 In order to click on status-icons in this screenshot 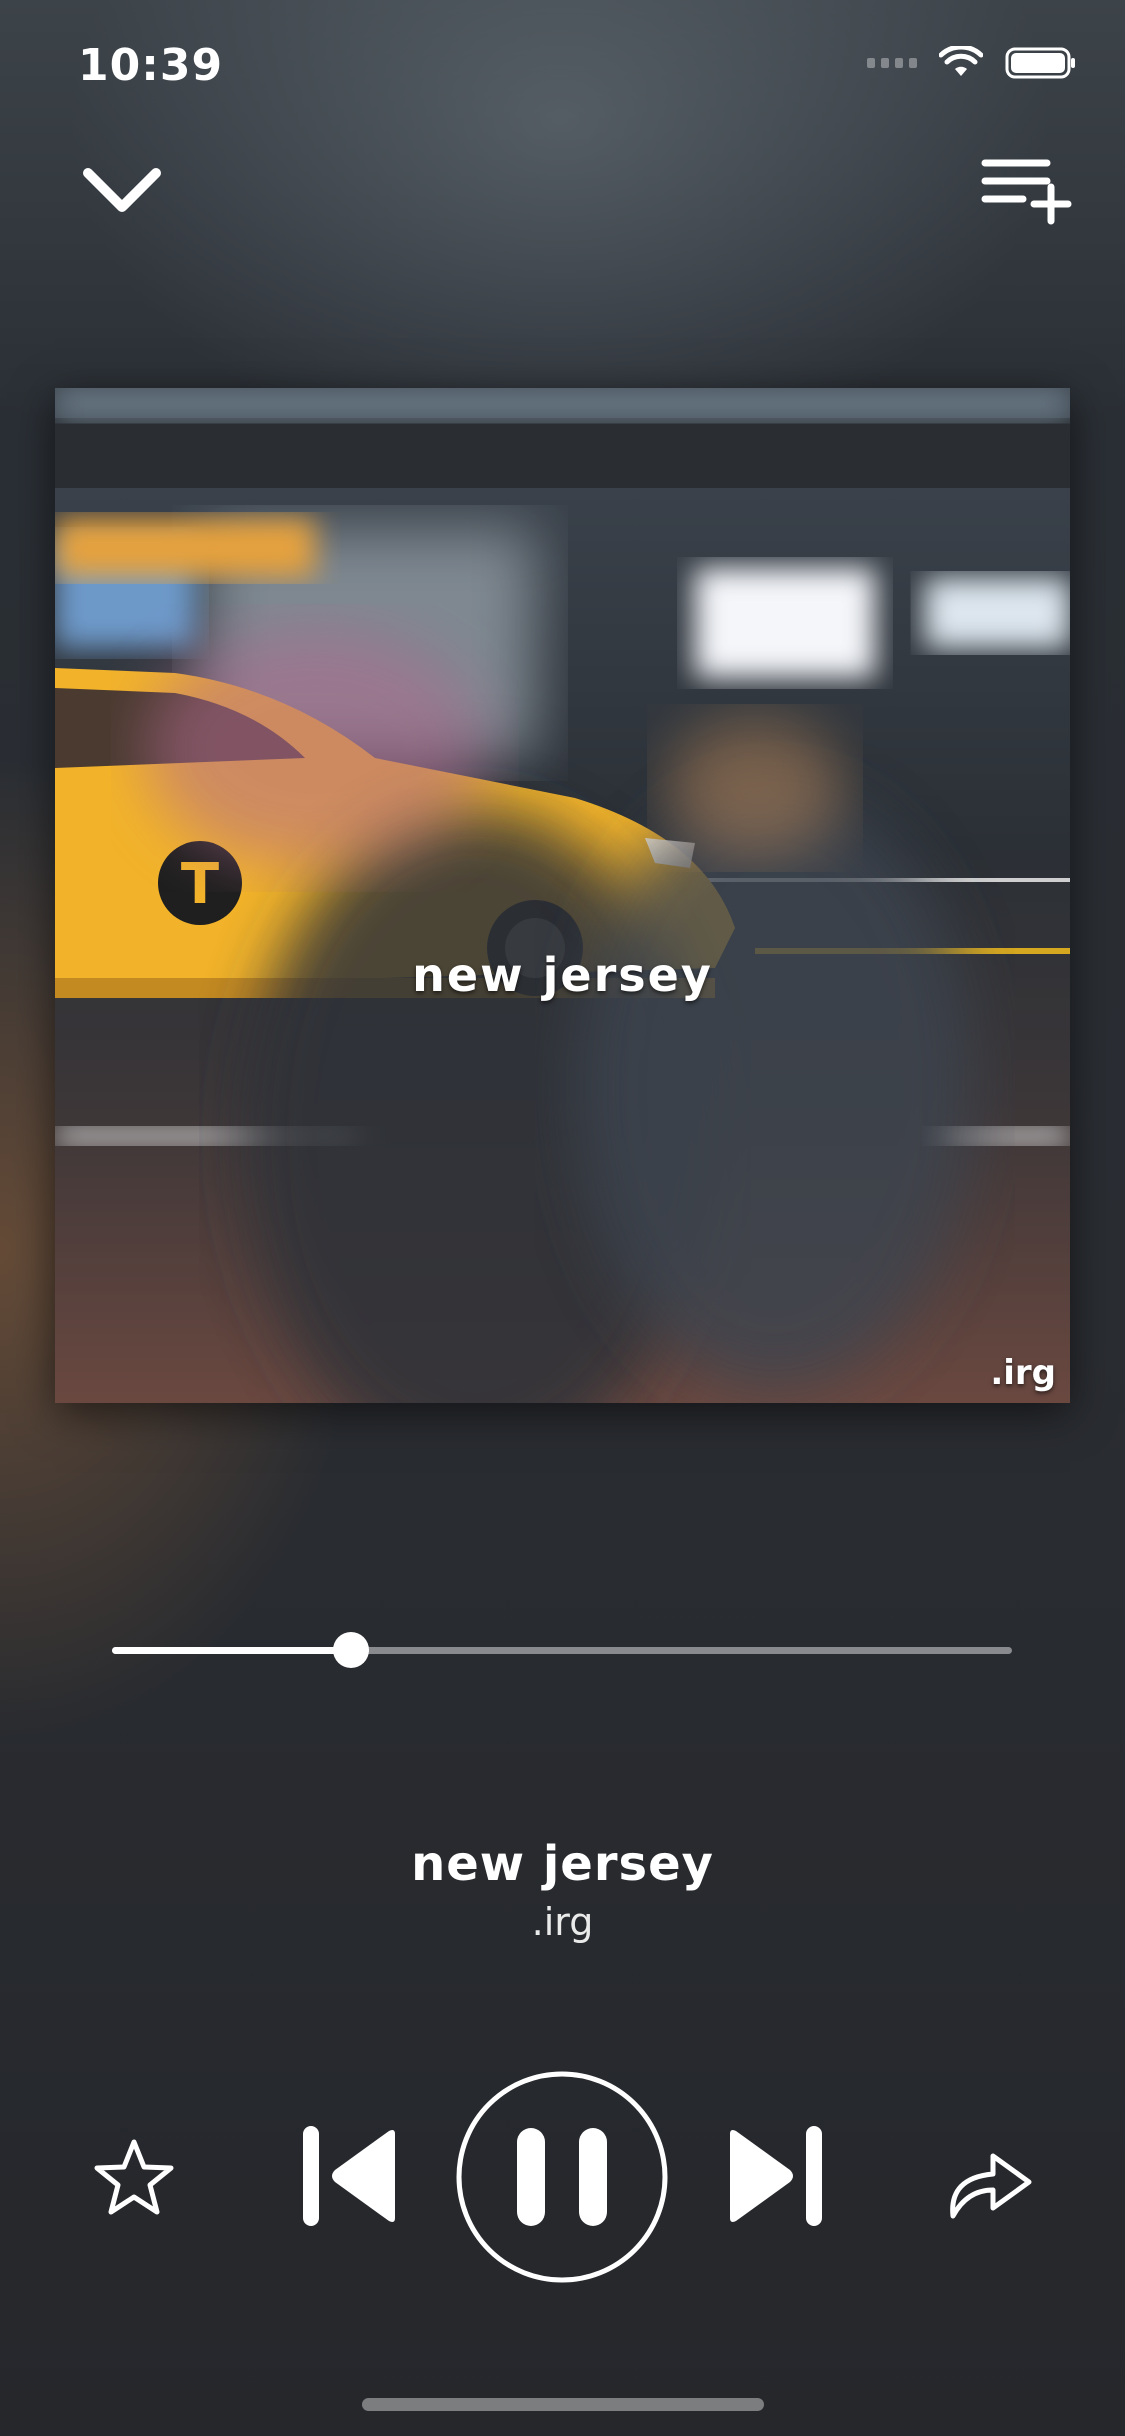, I will do `click(972, 63)`.